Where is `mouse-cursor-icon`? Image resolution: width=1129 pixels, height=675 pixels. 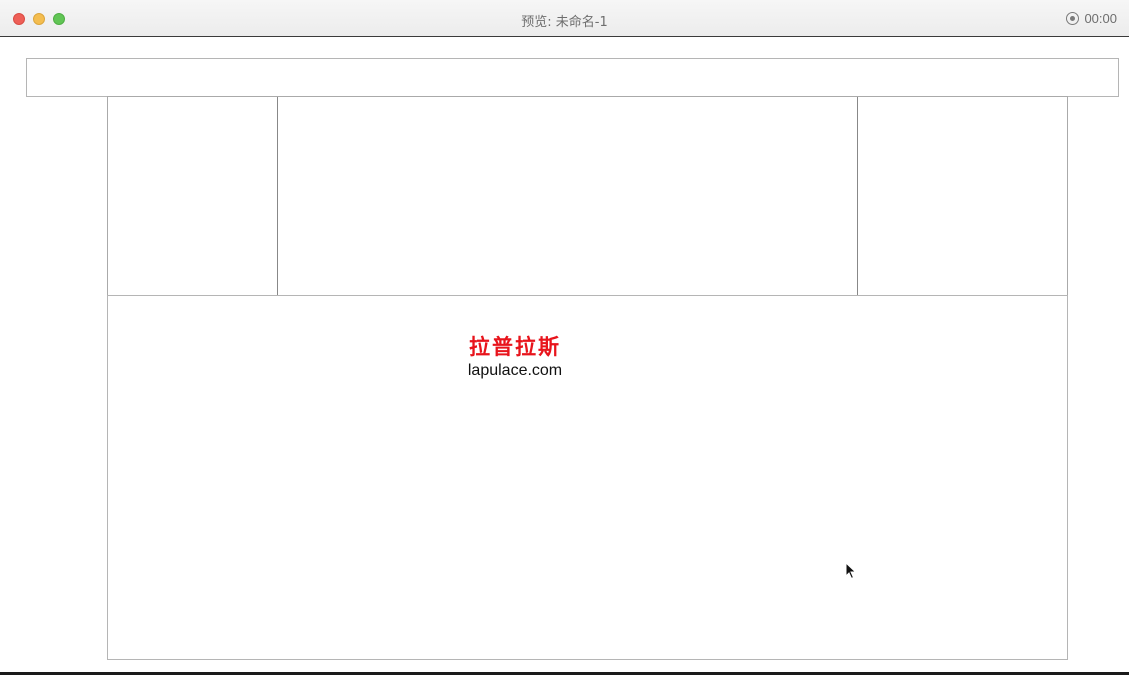 mouse-cursor-icon is located at coordinates (851, 571).